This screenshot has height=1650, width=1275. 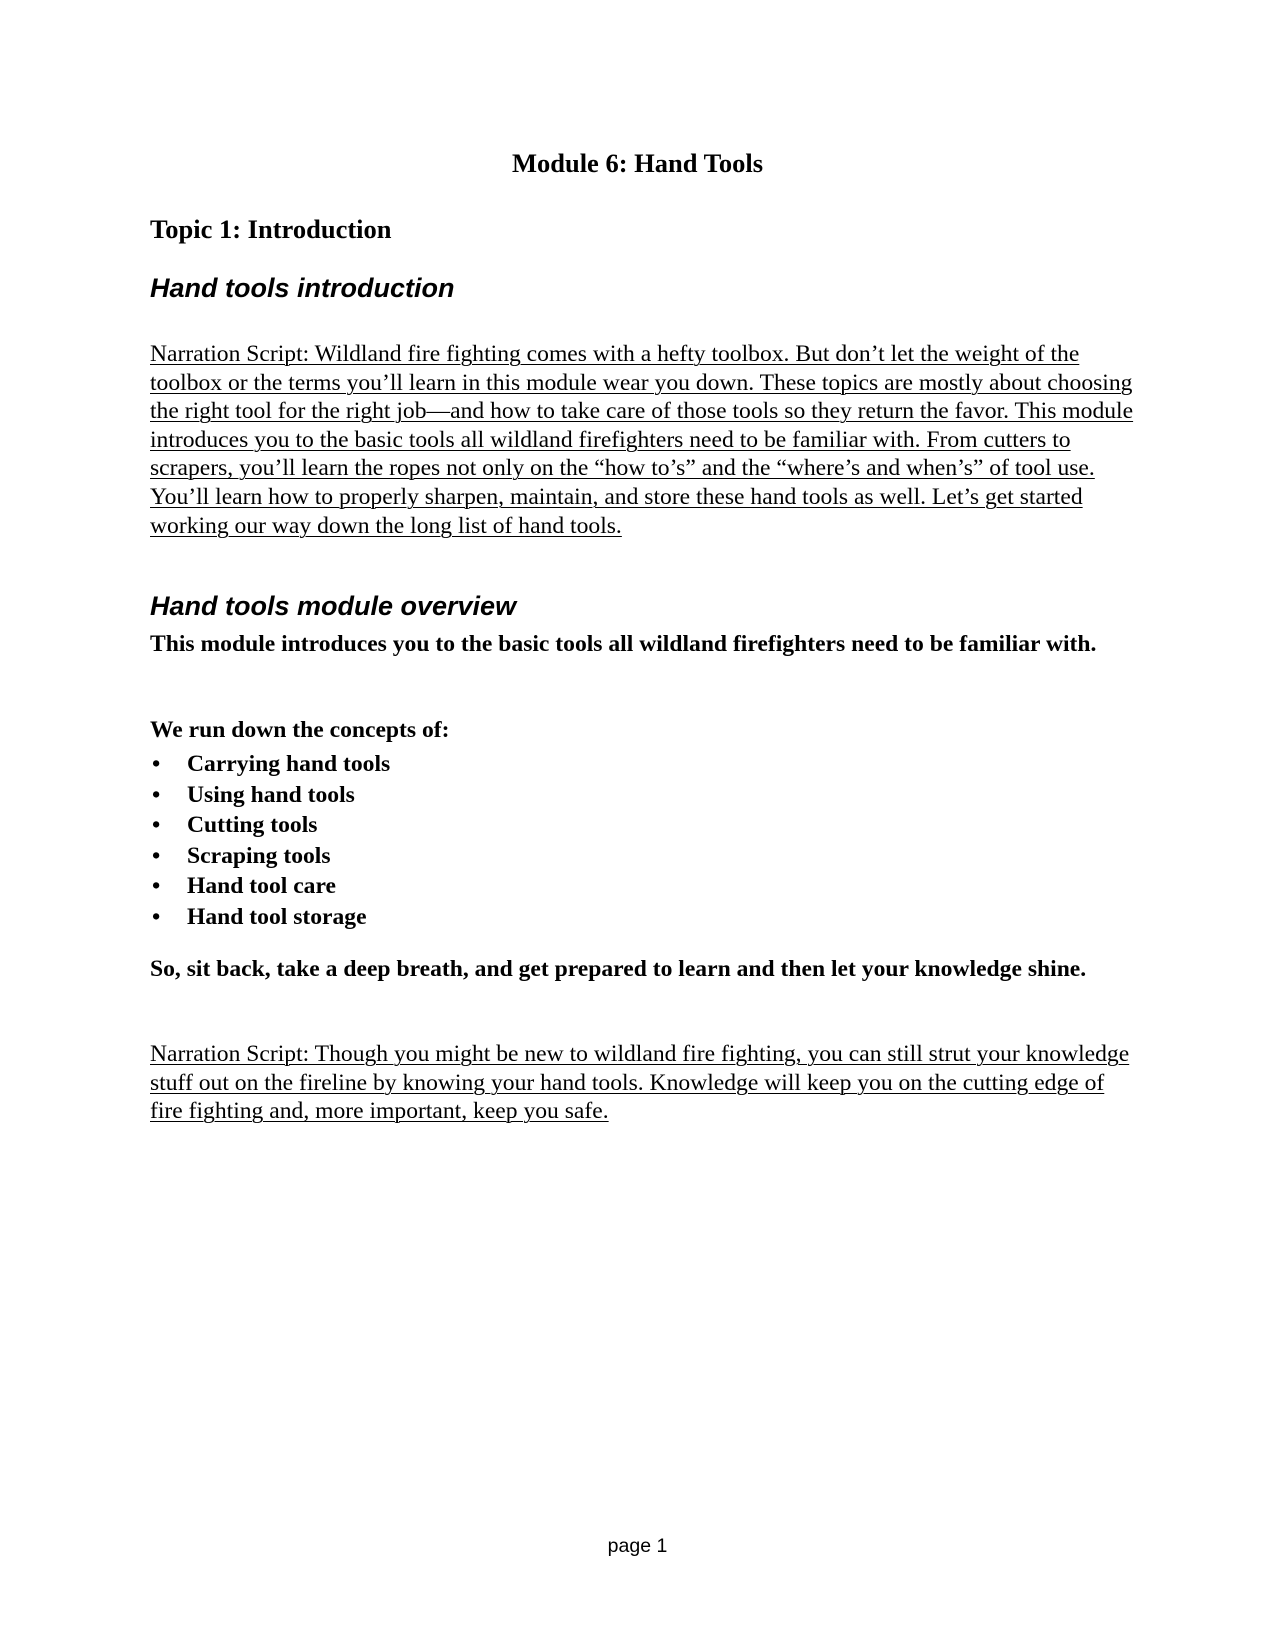 I want to click on list-item-text: Hand tool storage, so click(x=277, y=916).